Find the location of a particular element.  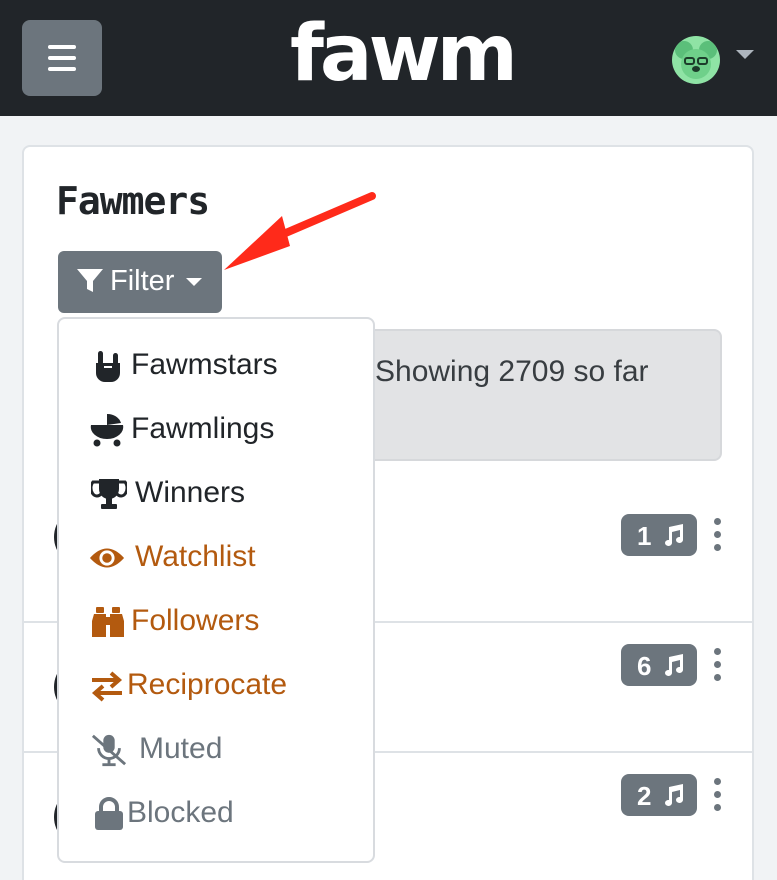

filter-option-fawmlings: Fawmlings is located at coordinates (216, 431).